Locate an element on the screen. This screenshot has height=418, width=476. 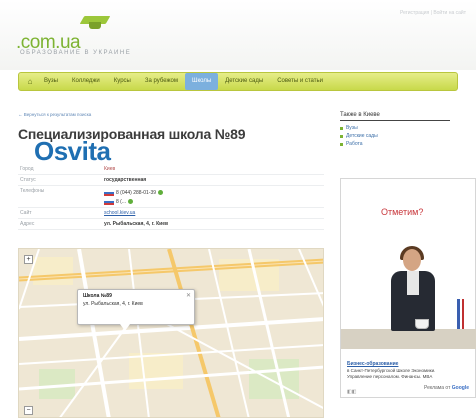
status-value: государственная is located at coordinates (125, 180).